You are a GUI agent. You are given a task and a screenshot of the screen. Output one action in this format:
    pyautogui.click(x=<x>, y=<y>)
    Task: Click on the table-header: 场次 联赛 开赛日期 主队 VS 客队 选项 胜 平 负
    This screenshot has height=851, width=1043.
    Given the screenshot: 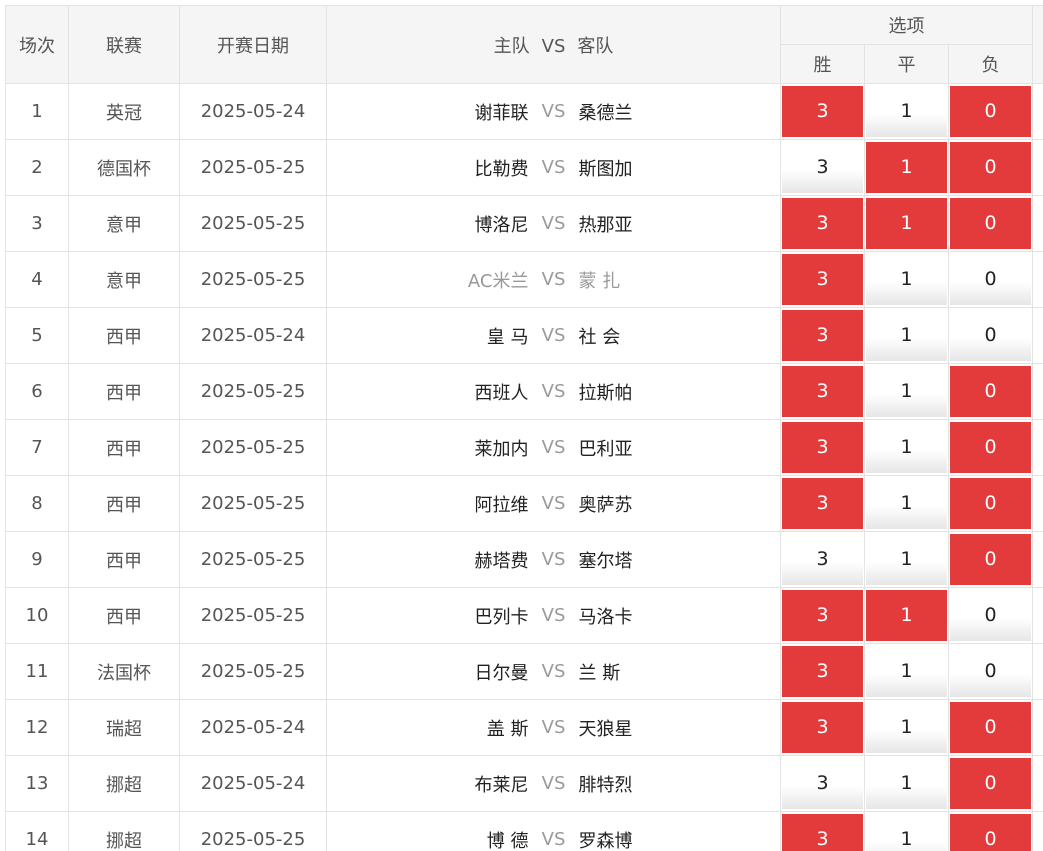 What is the action you would take?
    pyautogui.click(x=524, y=44)
    